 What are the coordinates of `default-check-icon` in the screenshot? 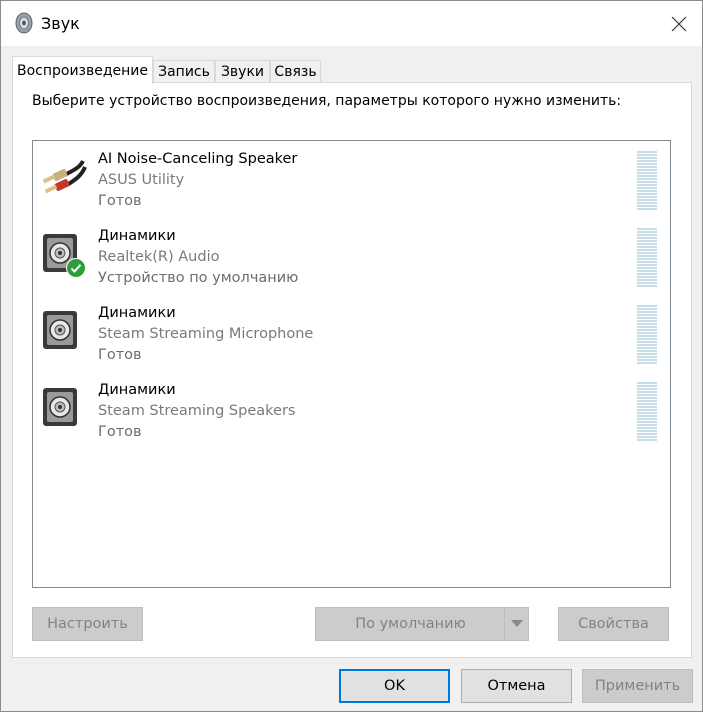 It's located at (76, 268).